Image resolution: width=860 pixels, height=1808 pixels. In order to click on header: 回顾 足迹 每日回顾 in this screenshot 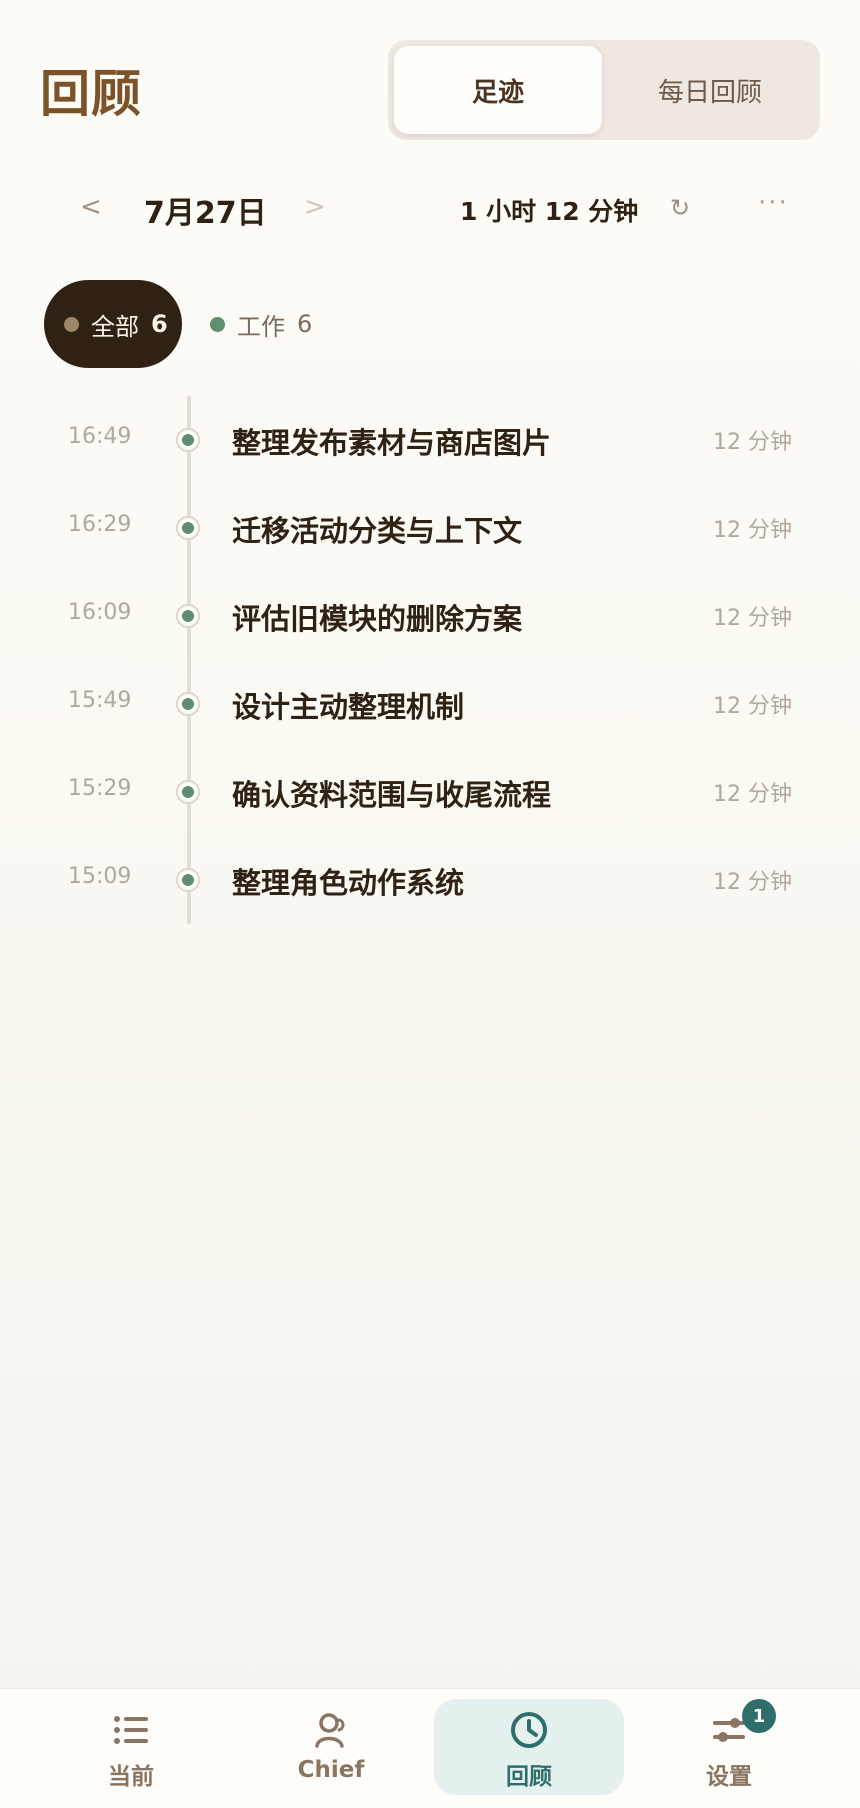, I will do `click(430, 80)`.